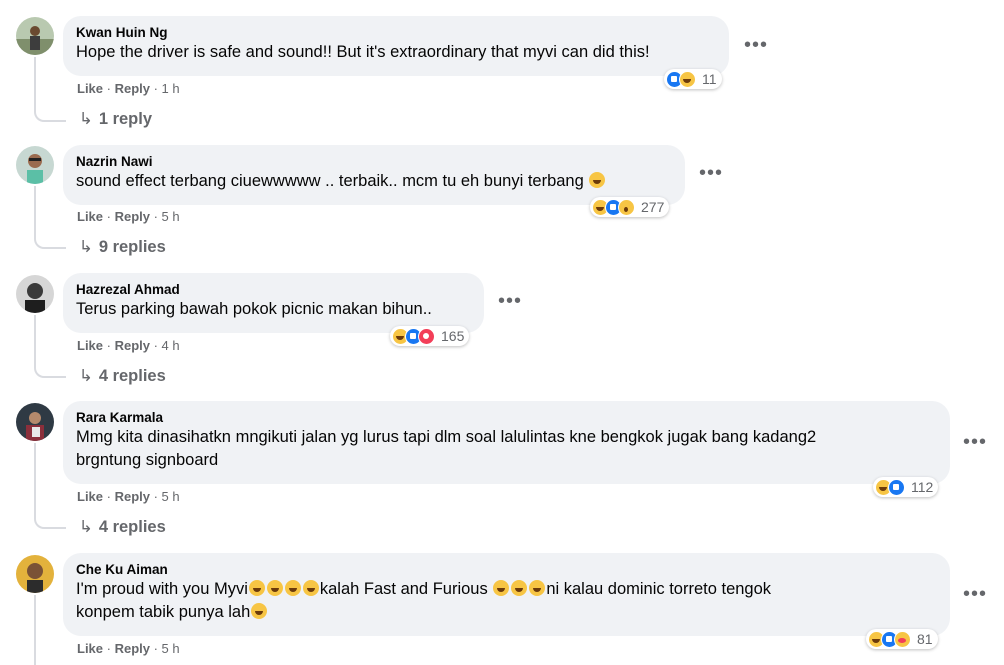 This screenshot has width=1004, height=665. Describe the element at coordinates (653, 207) in the screenshot. I see `reaction-count: 277` at that location.